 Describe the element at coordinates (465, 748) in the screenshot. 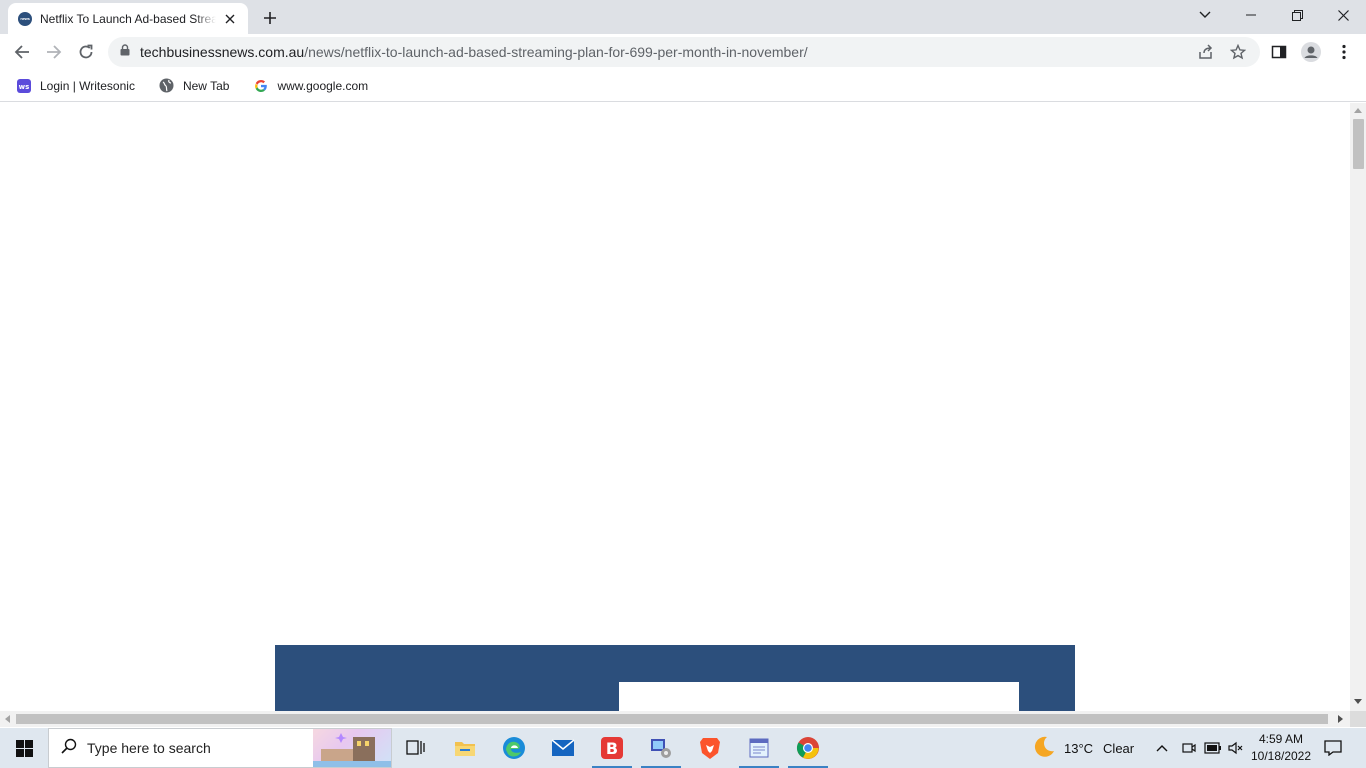

I see `file-explorer-icon` at that location.